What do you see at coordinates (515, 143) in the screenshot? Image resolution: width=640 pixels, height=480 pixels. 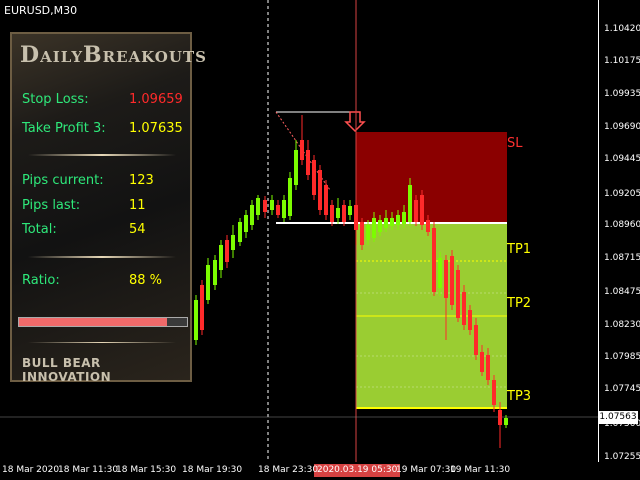 I see `sl-label: SL` at bounding box center [515, 143].